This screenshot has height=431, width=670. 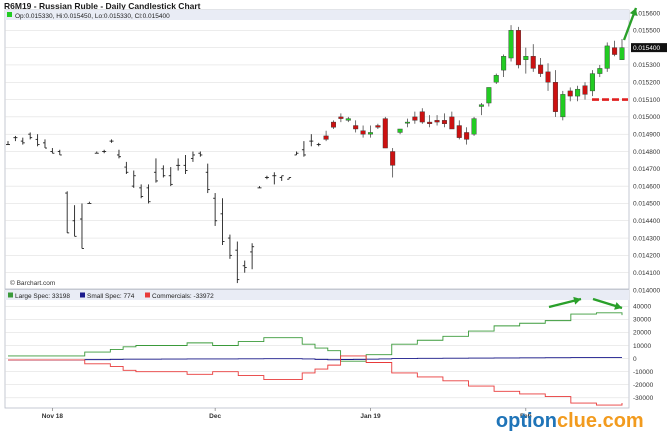 I want to click on watermark-part1: option, so click(x=526, y=420).